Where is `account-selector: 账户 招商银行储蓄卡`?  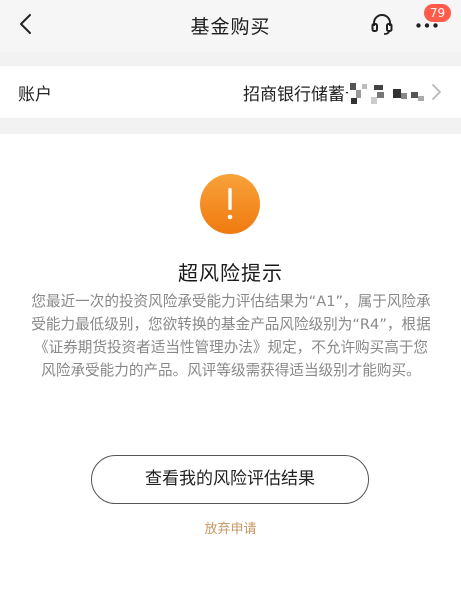 account-selector: 账户 招商银行储蓄卡 is located at coordinates (230, 92).